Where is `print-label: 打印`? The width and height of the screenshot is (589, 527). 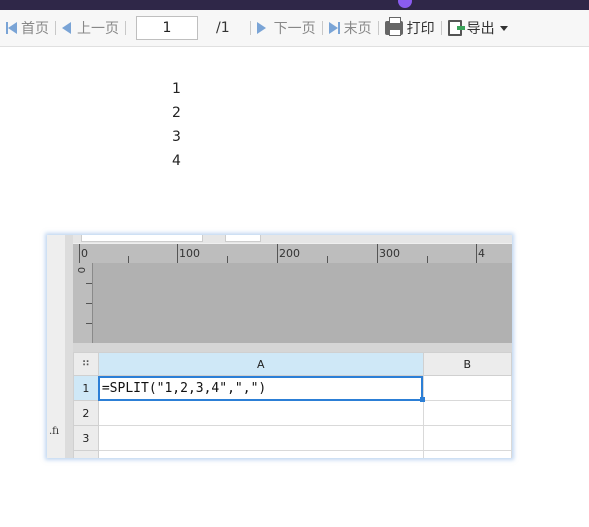 print-label: 打印 is located at coordinates (420, 29).